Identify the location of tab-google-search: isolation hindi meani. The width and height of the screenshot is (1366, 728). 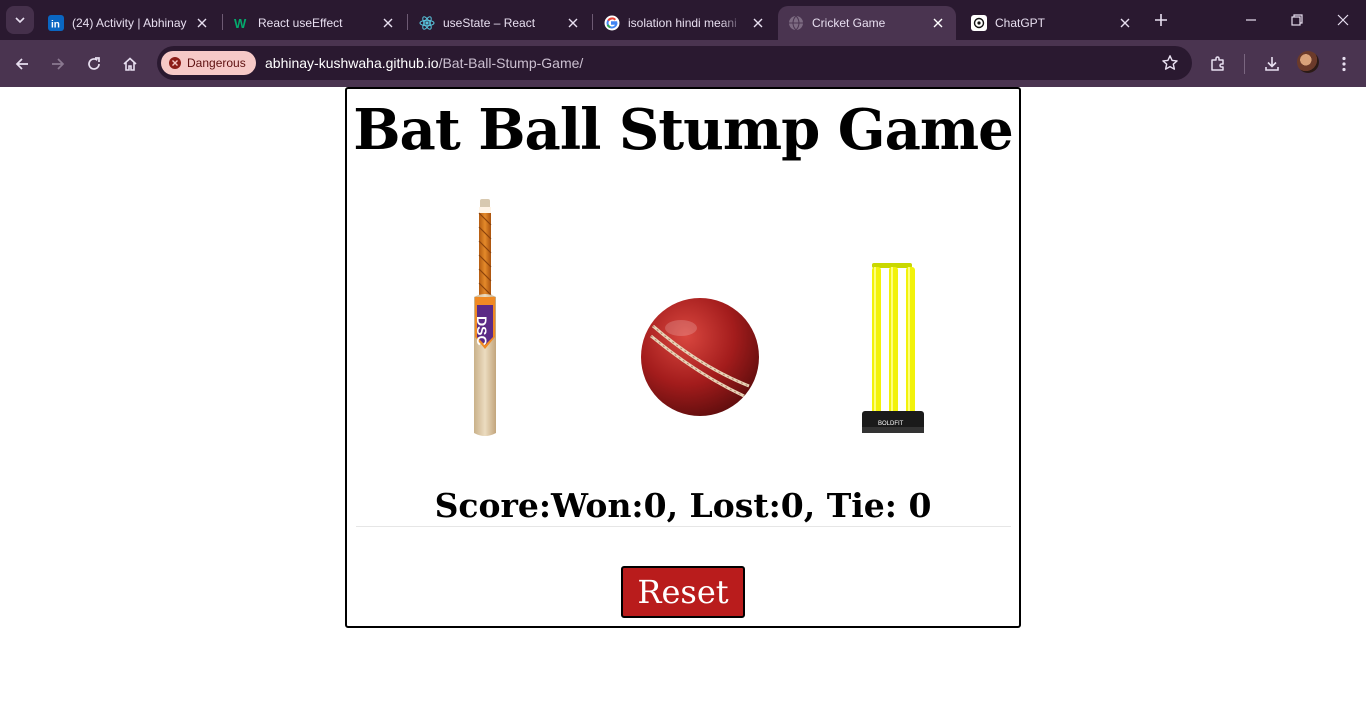
(685, 23).